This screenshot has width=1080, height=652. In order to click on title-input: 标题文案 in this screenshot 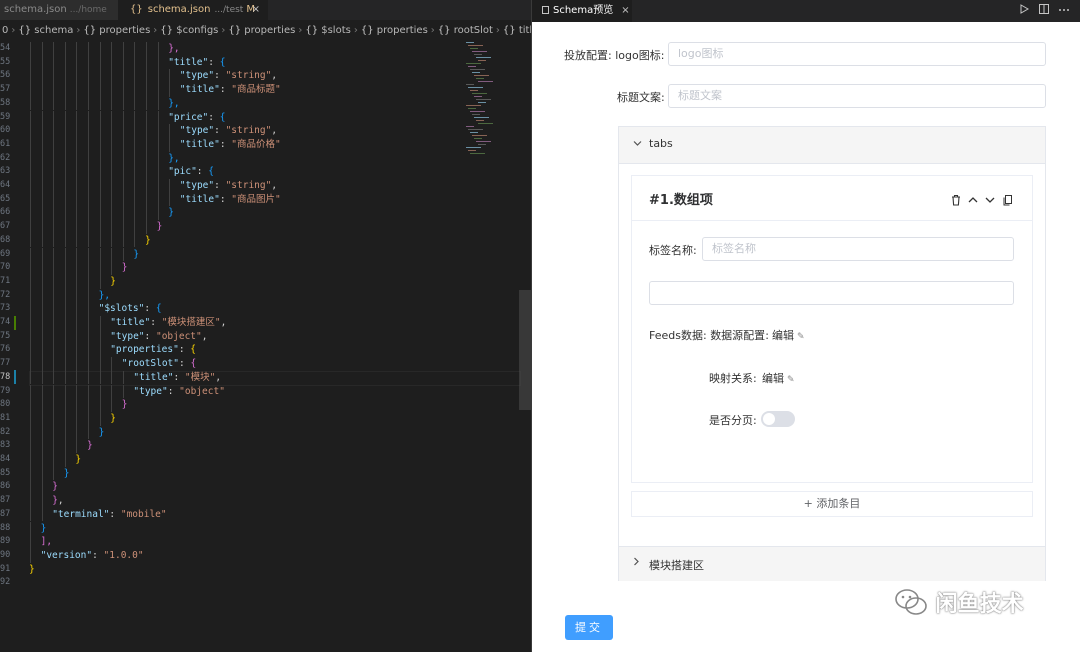, I will do `click(857, 96)`.